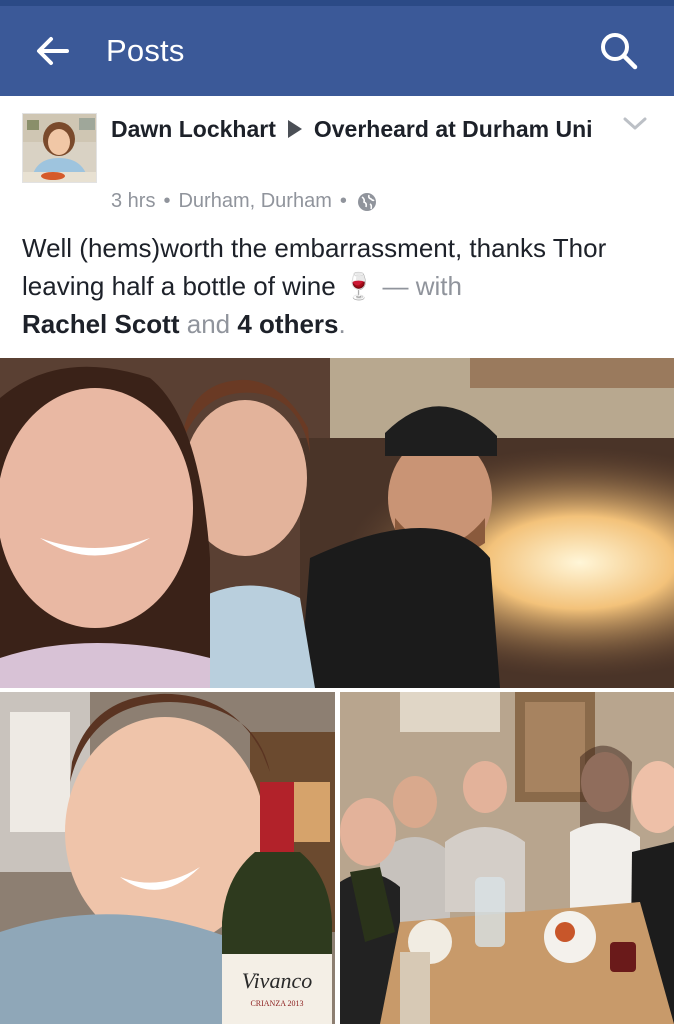 This screenshot has width=674, height=1024. What do you see at coordinates (453, 129) in the screenshot?
I see `group-name: Overheard at Durham Uni` at bounding box center [453, 129].